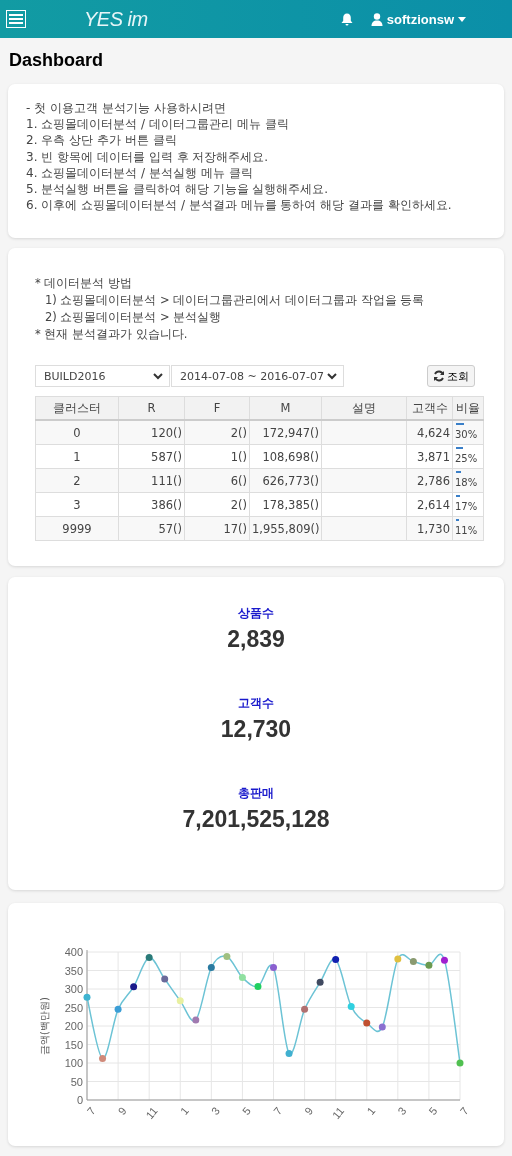  Describe the element at coordinates (217, 456) in the screenshot. I see `table-cell: 1()` at that location.